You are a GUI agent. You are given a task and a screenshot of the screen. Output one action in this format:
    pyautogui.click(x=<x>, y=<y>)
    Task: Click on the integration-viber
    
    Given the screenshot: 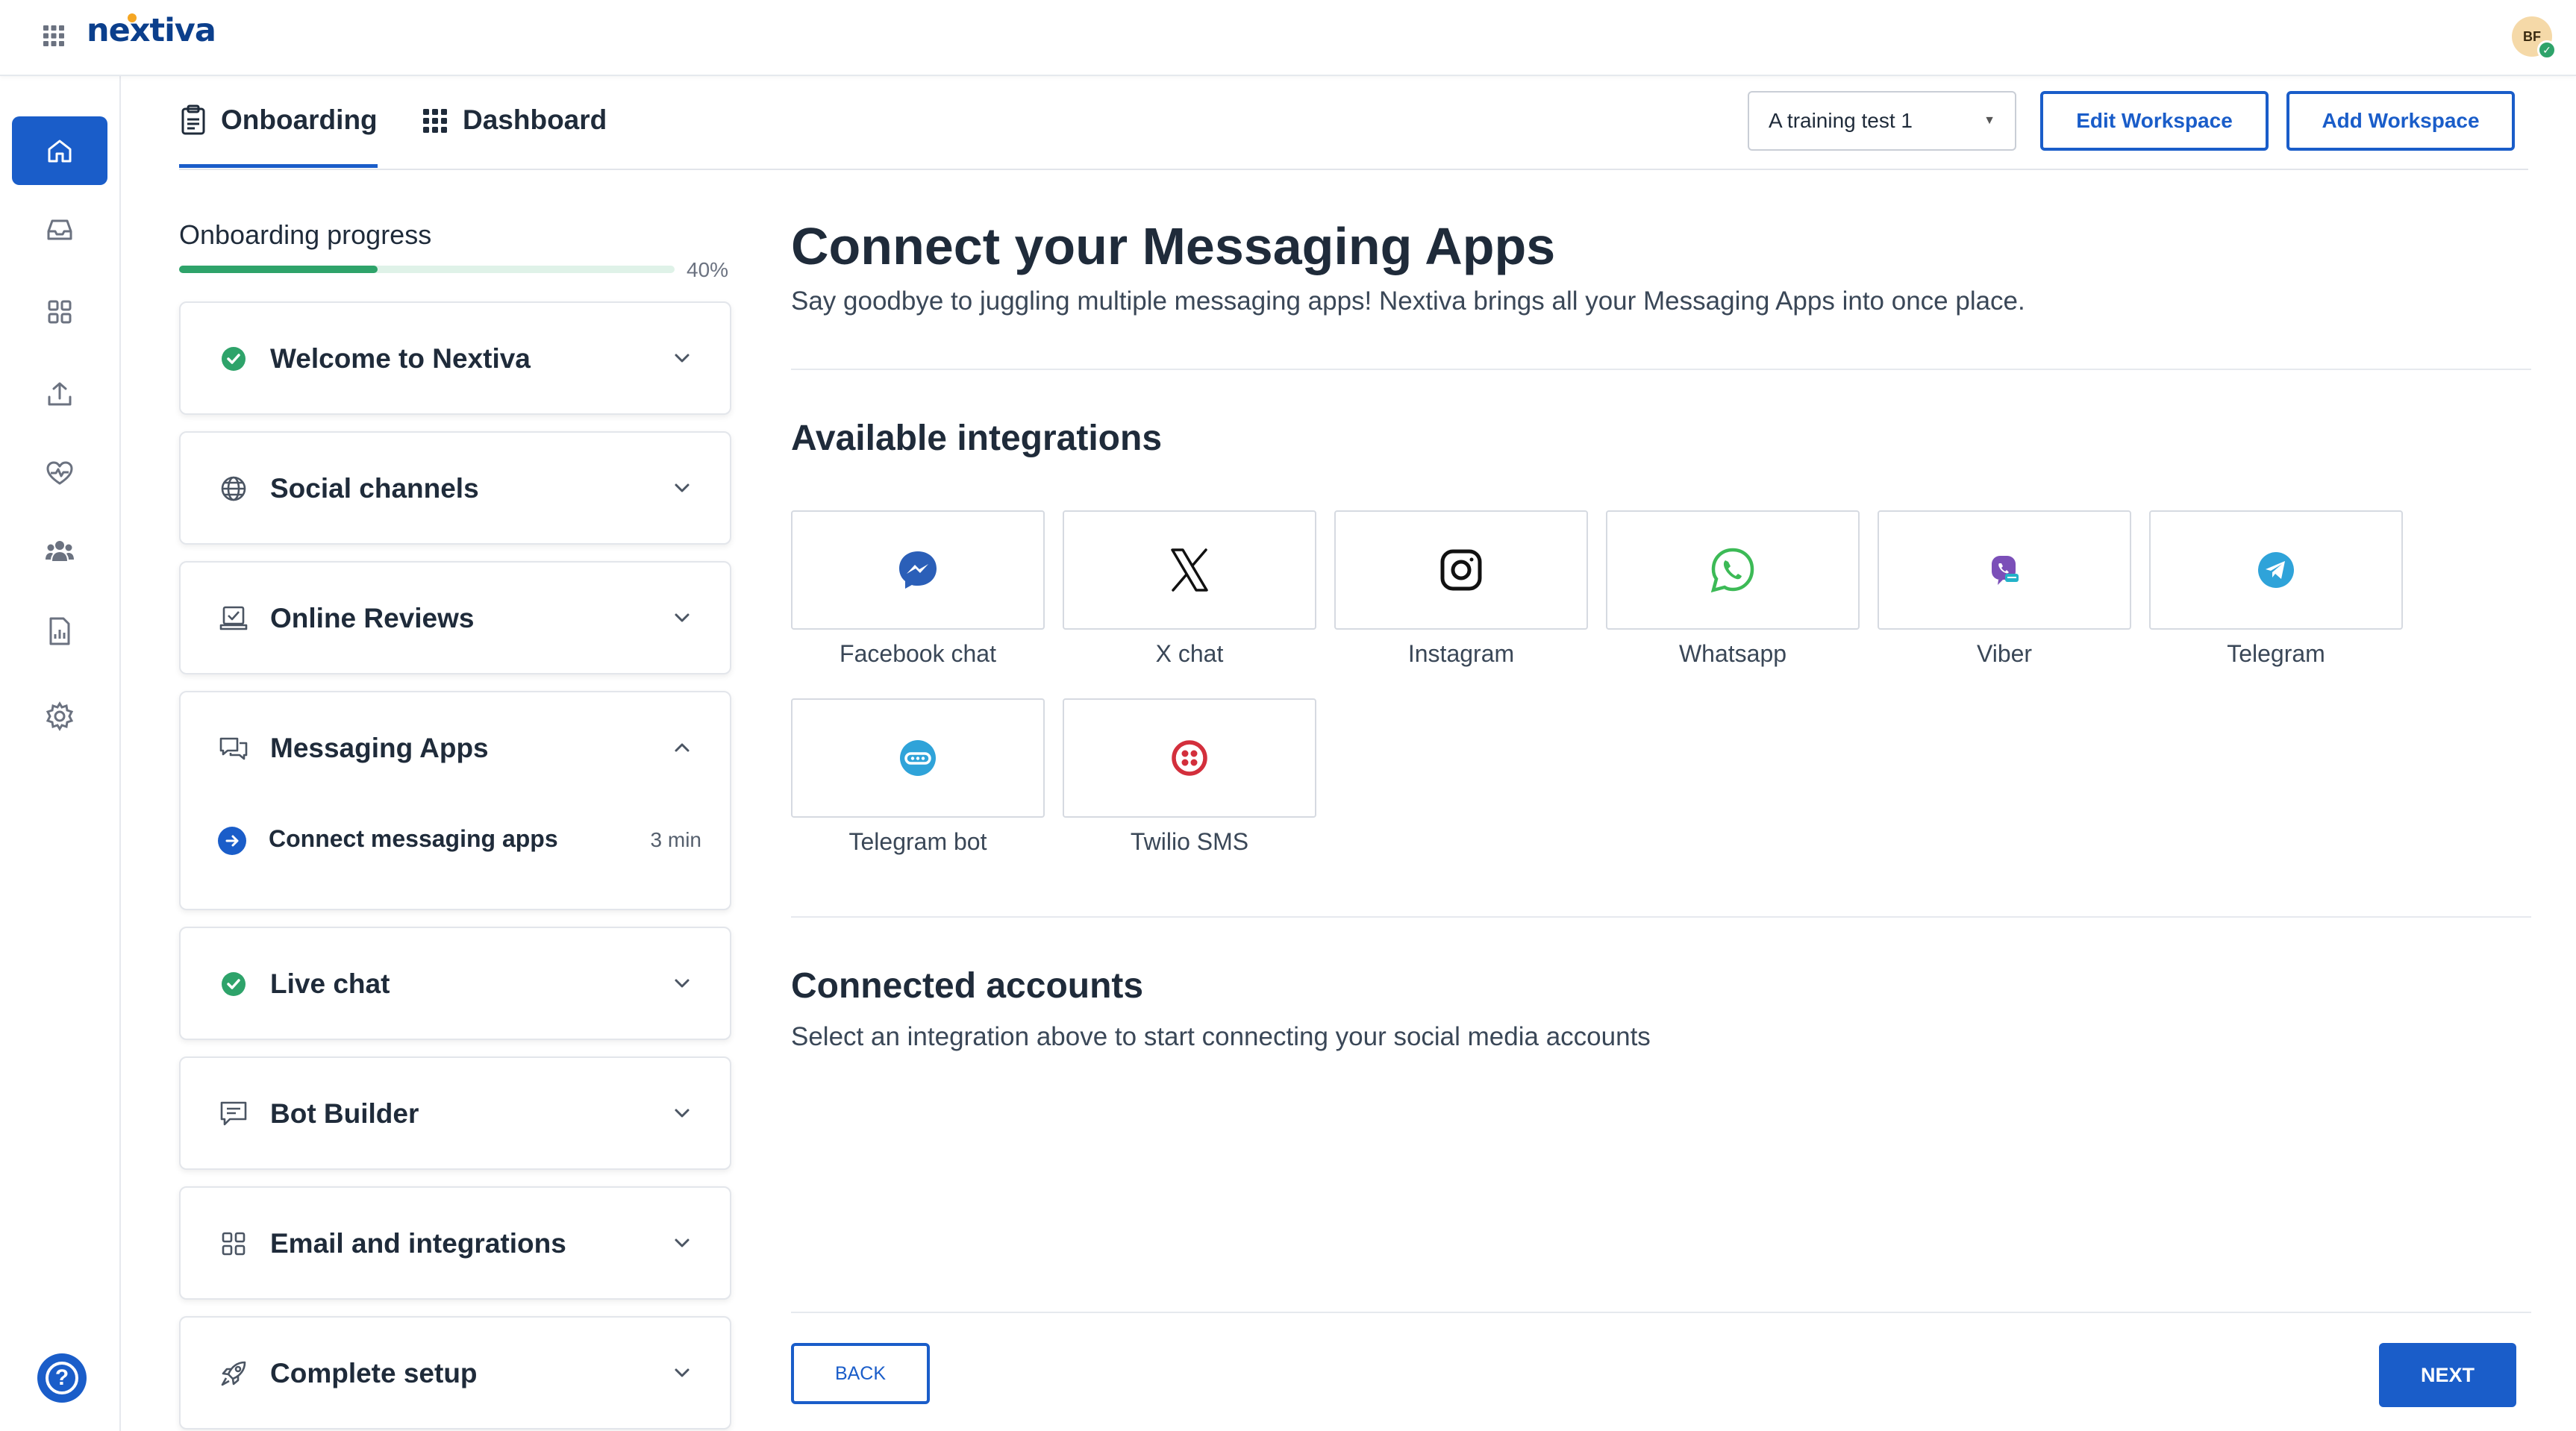 What is the action you would take?
    pyautogui.click(x=2004, y=570)
    